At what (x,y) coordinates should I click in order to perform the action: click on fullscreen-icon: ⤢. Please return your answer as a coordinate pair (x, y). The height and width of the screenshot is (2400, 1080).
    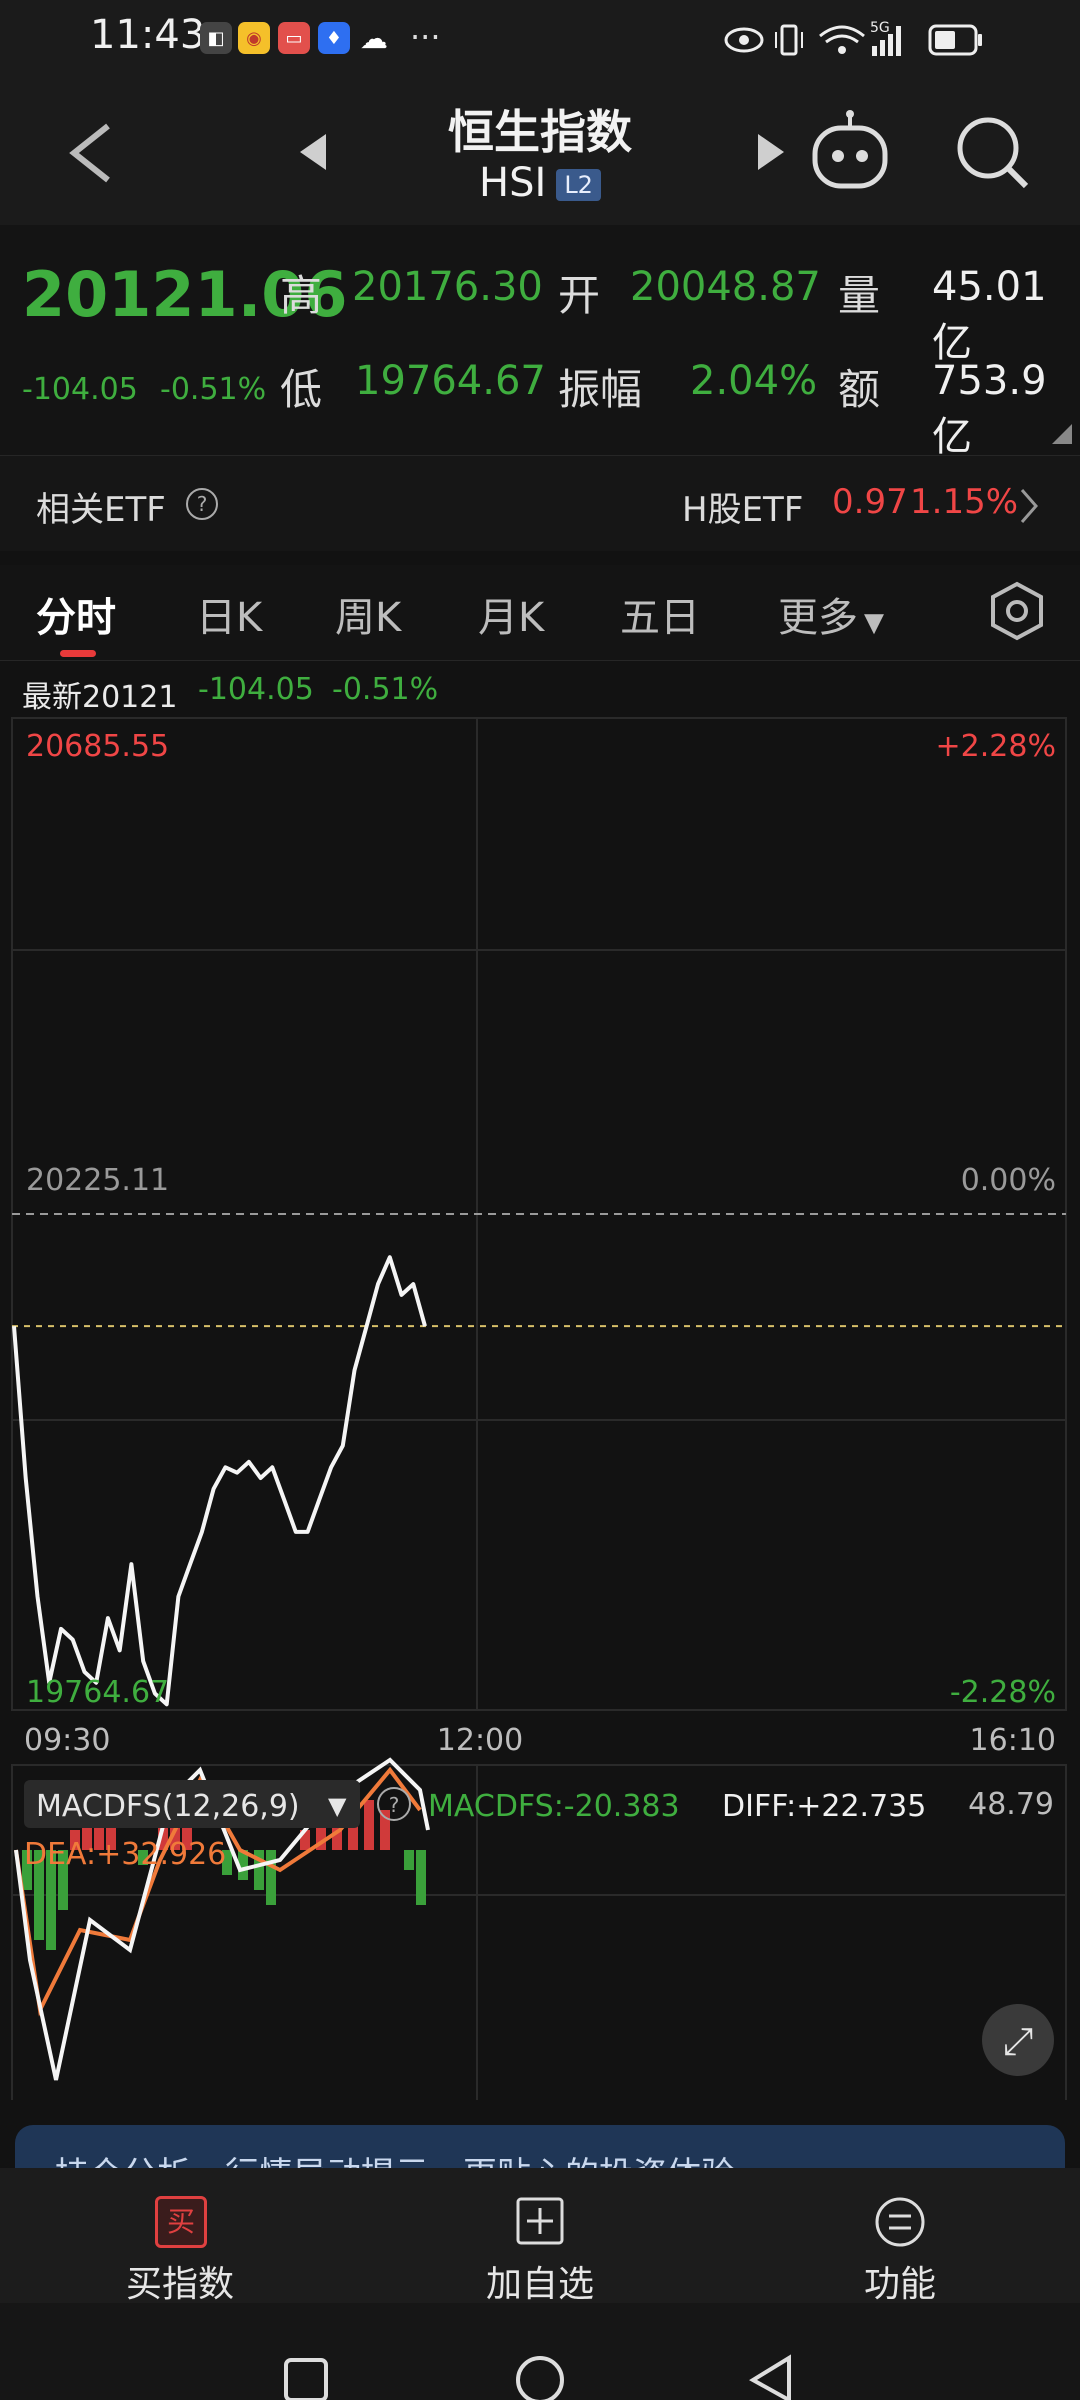
    Looking at the image, I should click on (1018, 2041).